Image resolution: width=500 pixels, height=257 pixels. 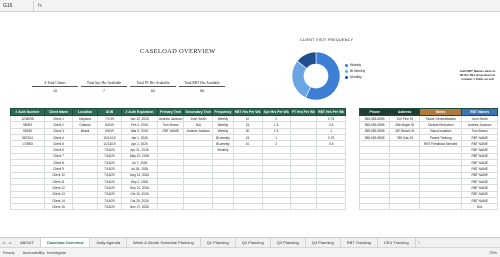 What do you see at coordinates (331, 112) in the screenshot?
I see `col-rbt-hrs-2: RBT Hrs Per Wk` at bounding box center [331, 112].